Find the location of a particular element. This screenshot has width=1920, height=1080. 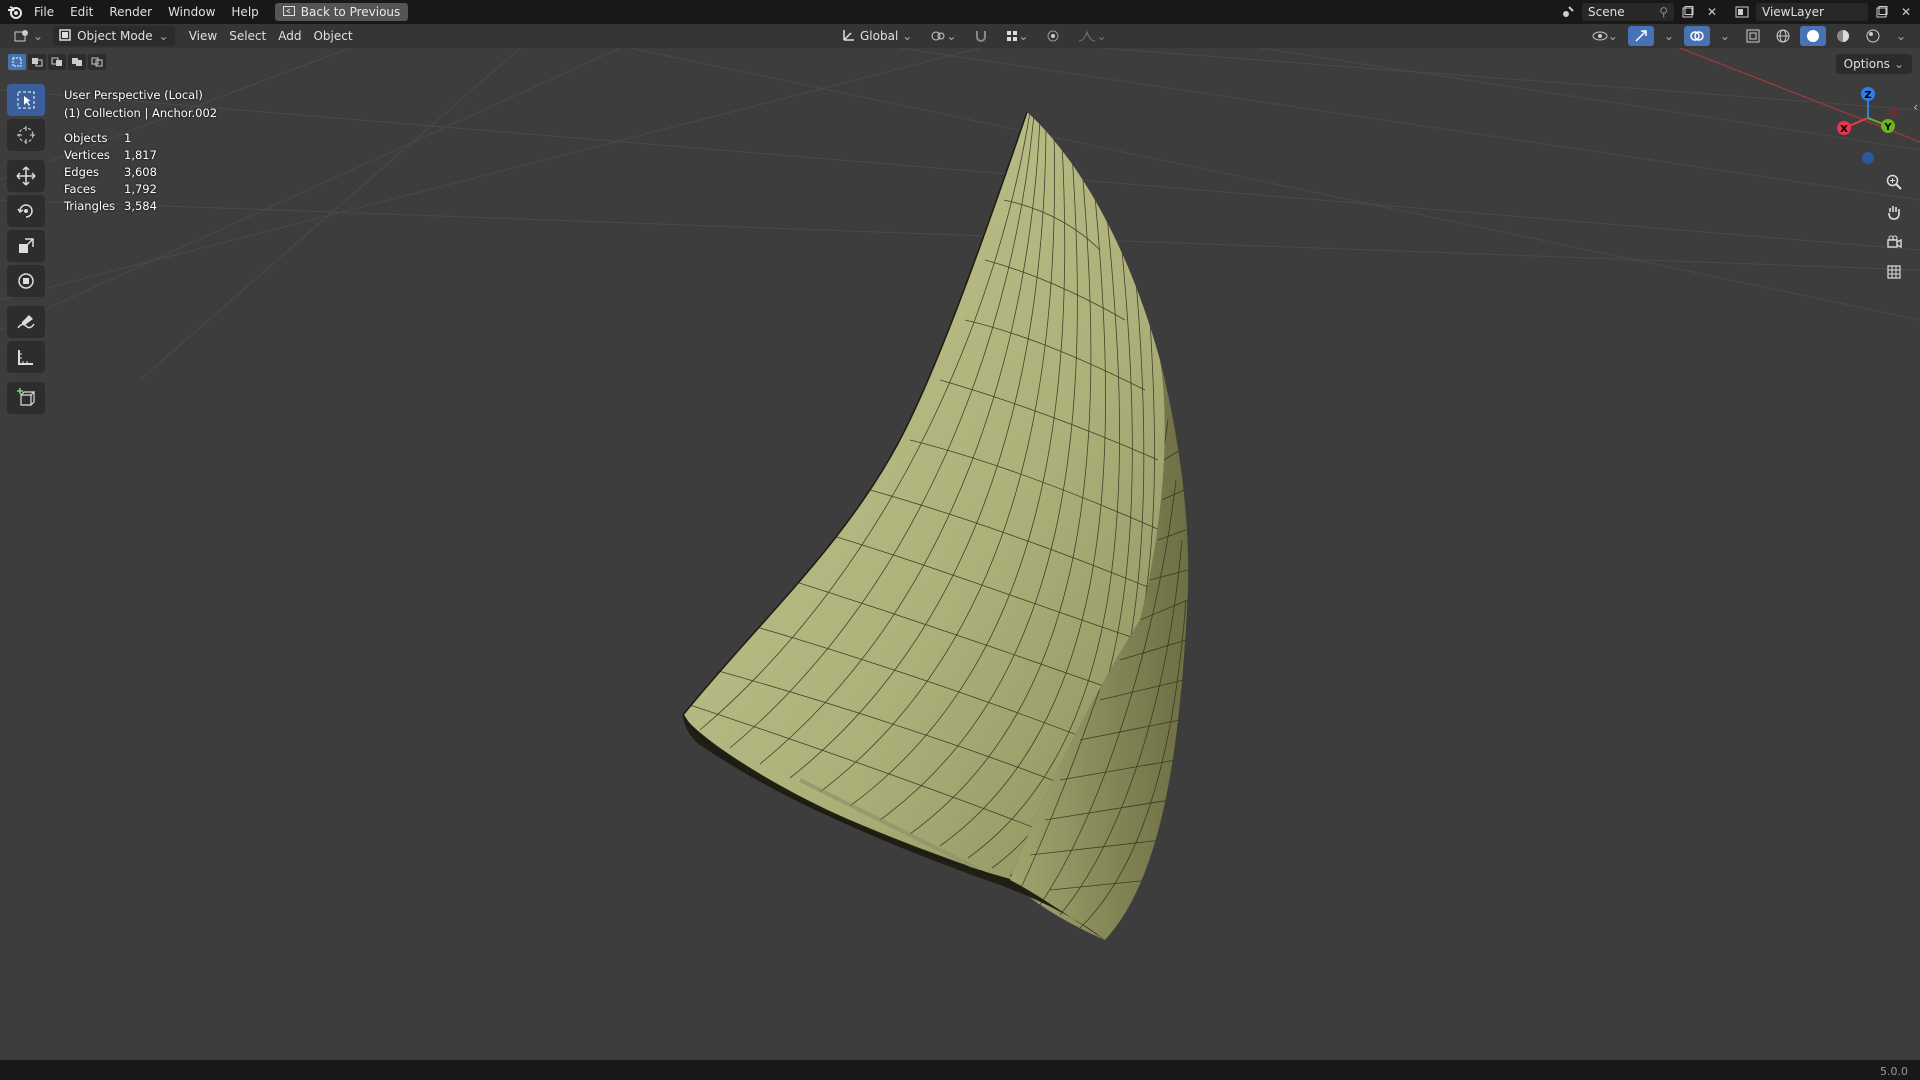

snap-target-icon: ⌄ is located at coordinates (1017, 36).